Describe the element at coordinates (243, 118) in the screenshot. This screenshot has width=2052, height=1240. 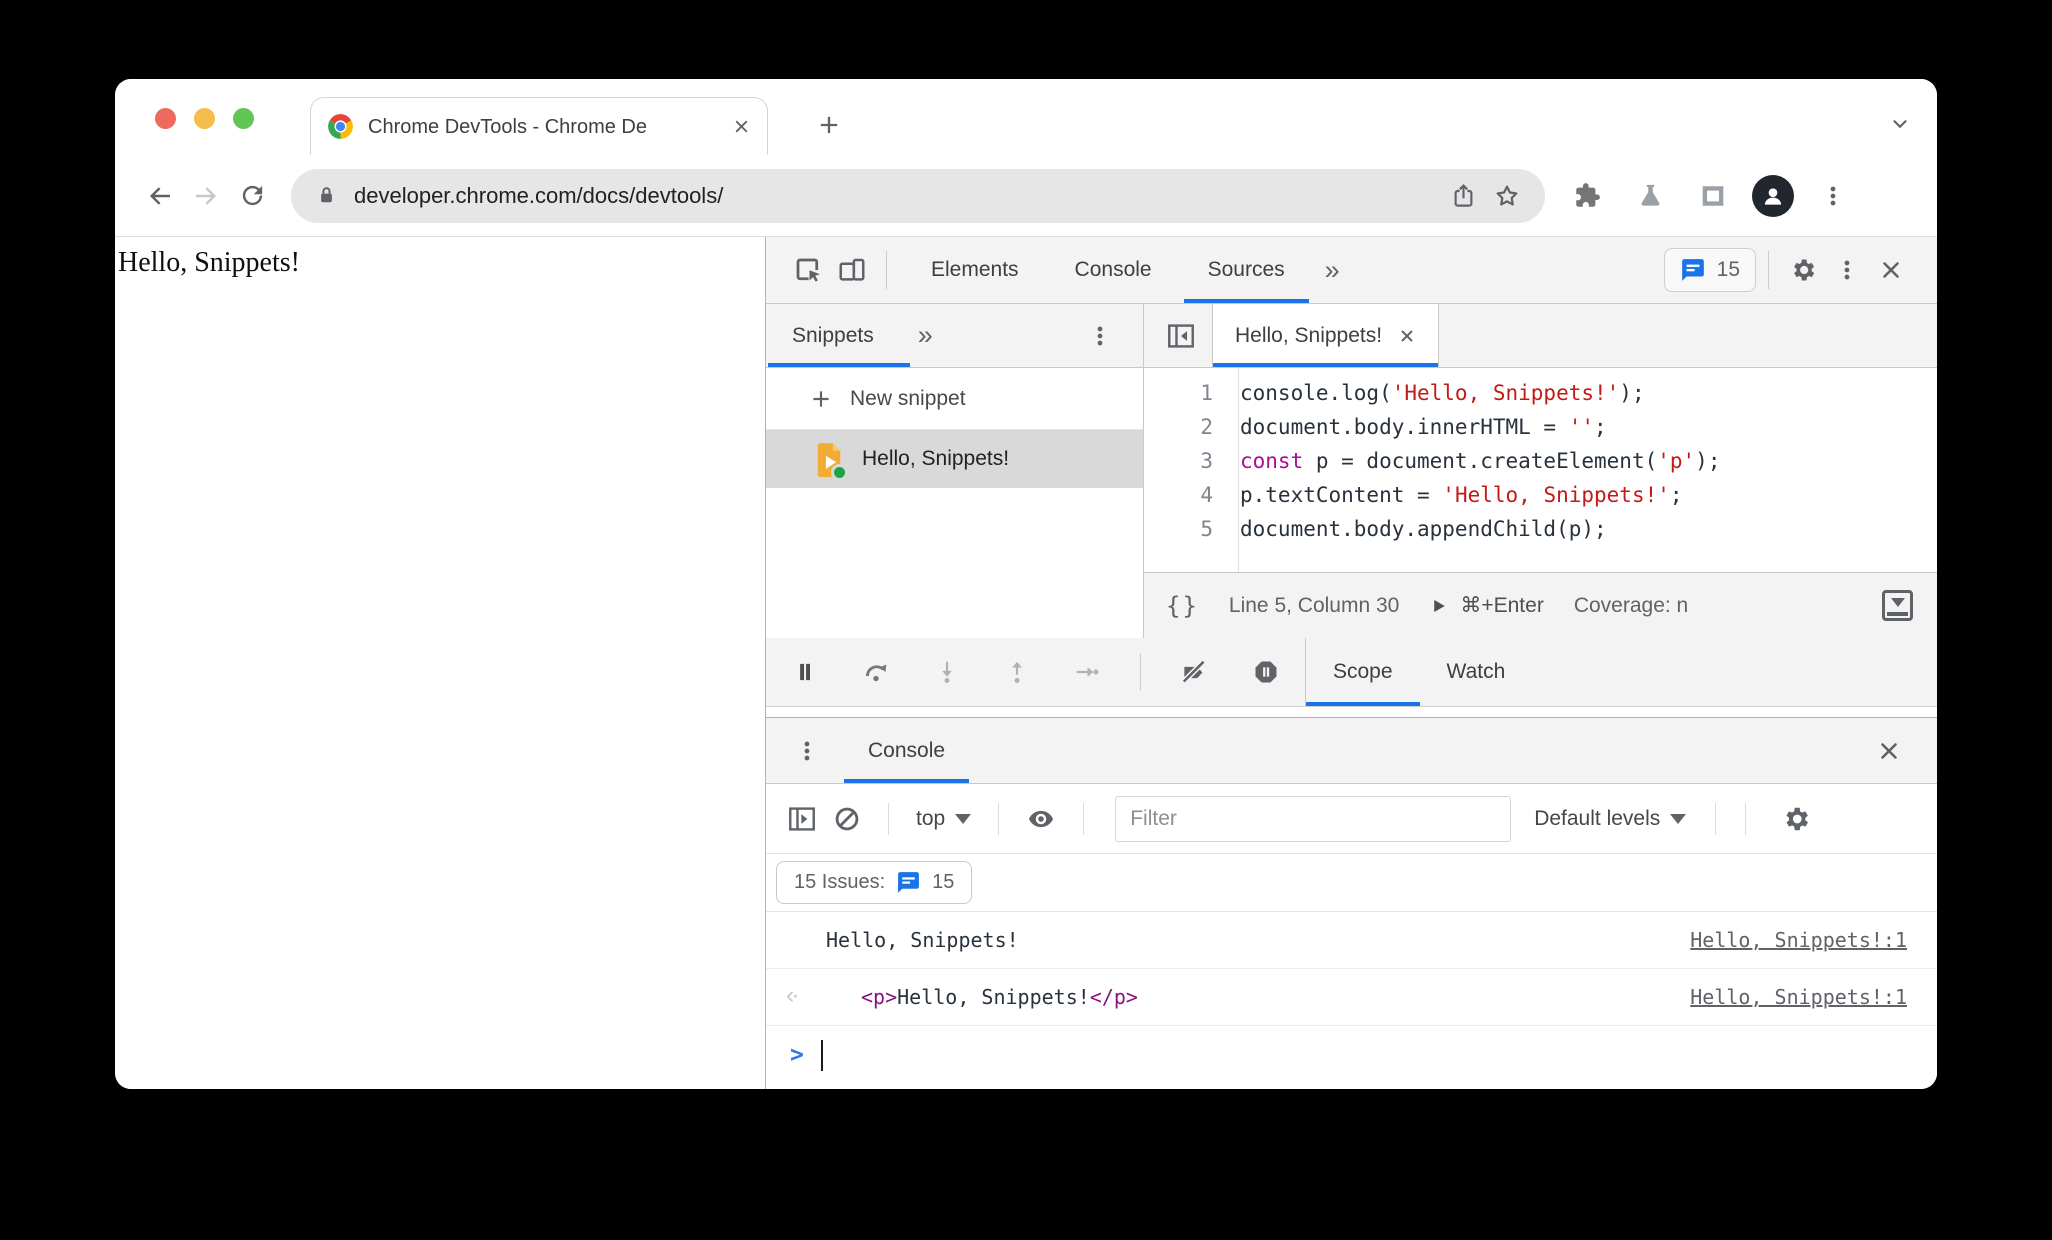
I see `zoom-window-button` at that location.